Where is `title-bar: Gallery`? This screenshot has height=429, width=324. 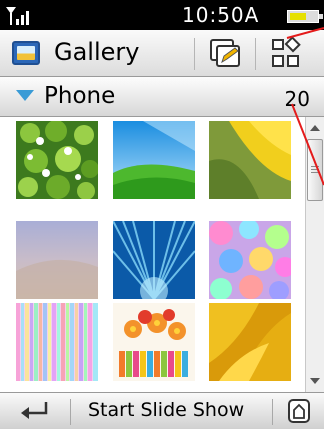
title-bar: Gallery is located at coordinates (162, 53).